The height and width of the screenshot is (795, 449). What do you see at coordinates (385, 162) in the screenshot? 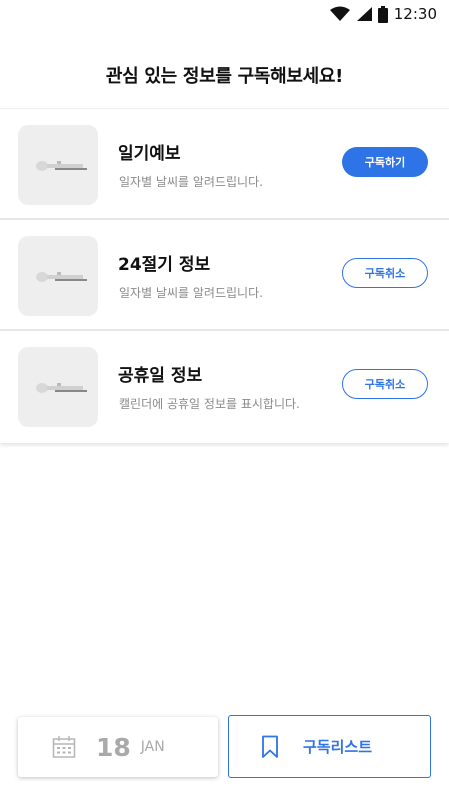
I see `subscribe-button: 구독하기` at bounding box center [385, 162].